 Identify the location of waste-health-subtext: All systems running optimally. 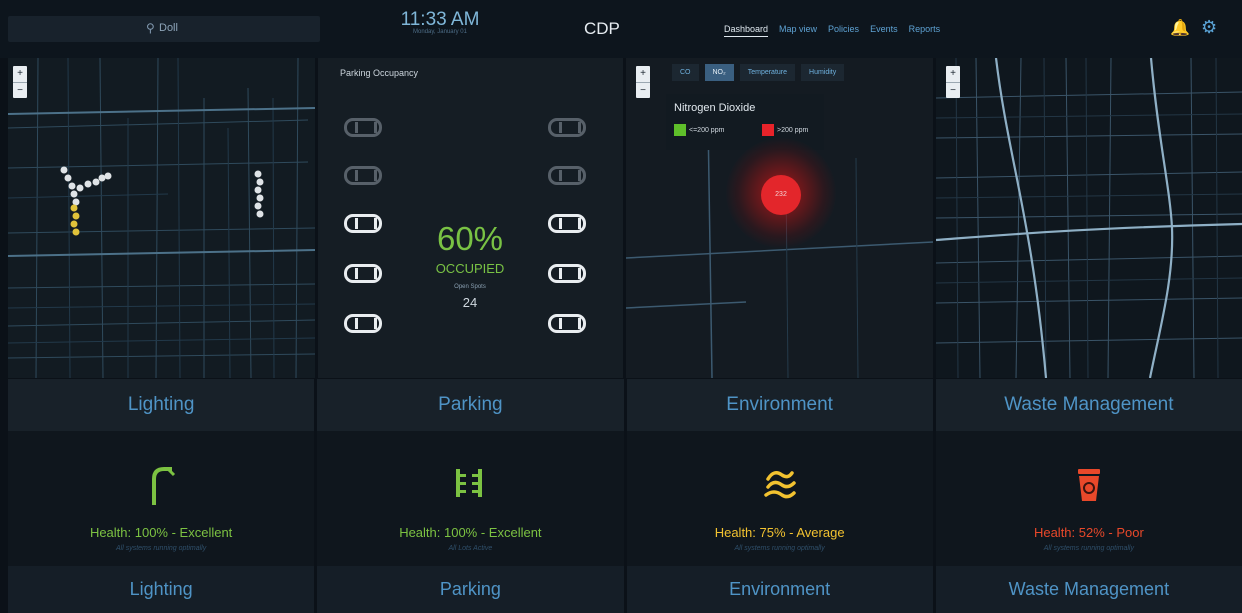
(1088, 548).